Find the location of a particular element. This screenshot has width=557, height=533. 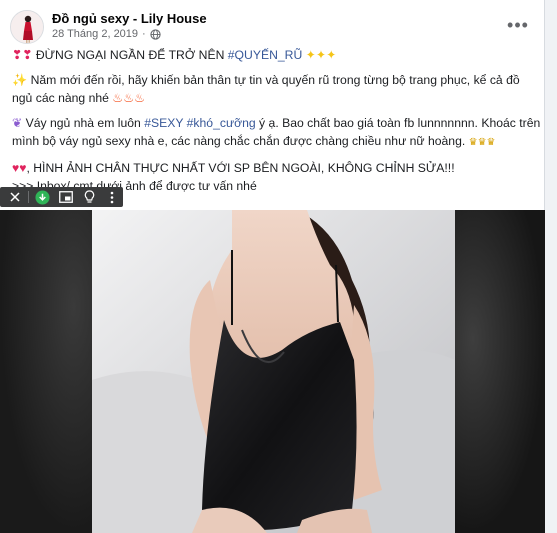

avatar-image is located at coordinates (27, 27).